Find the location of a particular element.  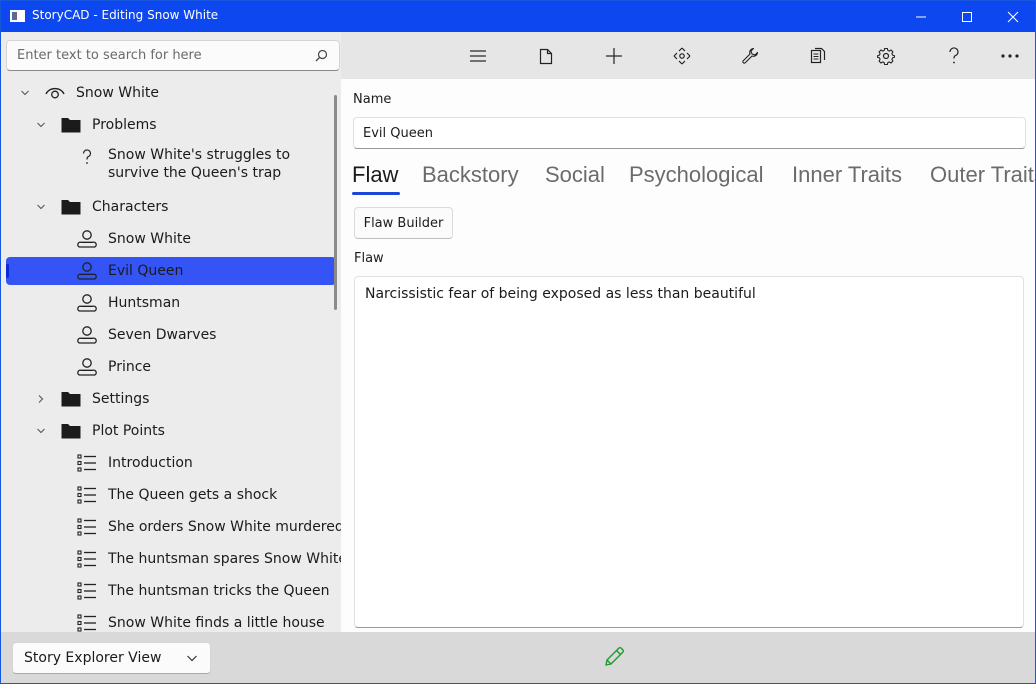

maximize-button is located at coordinates (967, 16).